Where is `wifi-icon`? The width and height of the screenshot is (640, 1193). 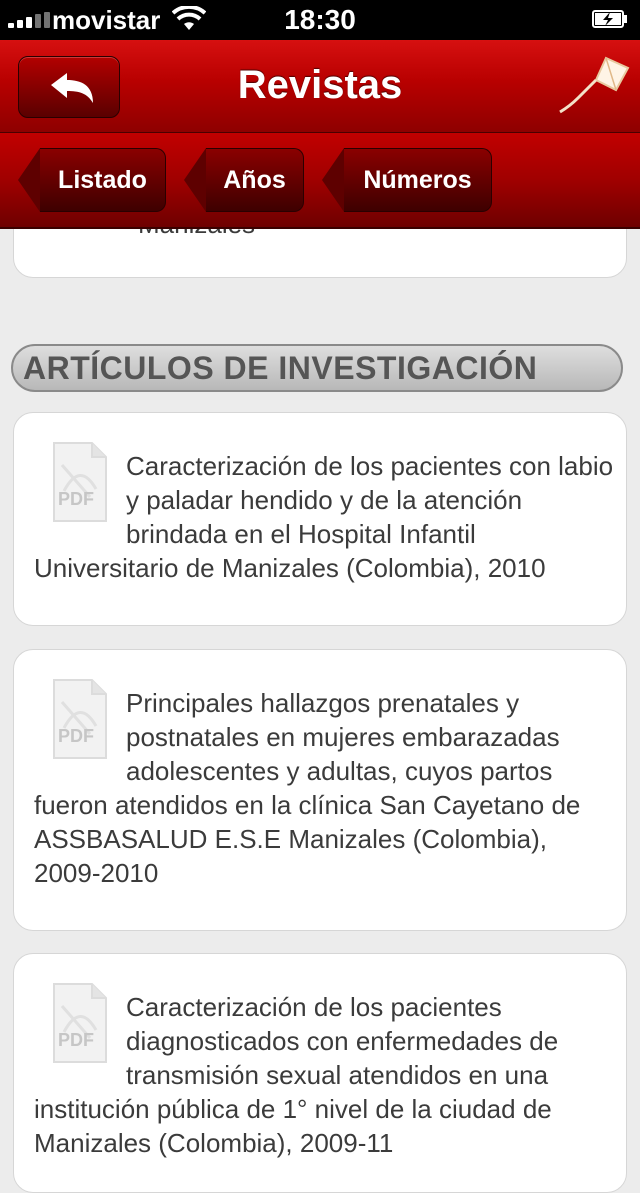
wifi-icon is located at coordinates (189, 18).